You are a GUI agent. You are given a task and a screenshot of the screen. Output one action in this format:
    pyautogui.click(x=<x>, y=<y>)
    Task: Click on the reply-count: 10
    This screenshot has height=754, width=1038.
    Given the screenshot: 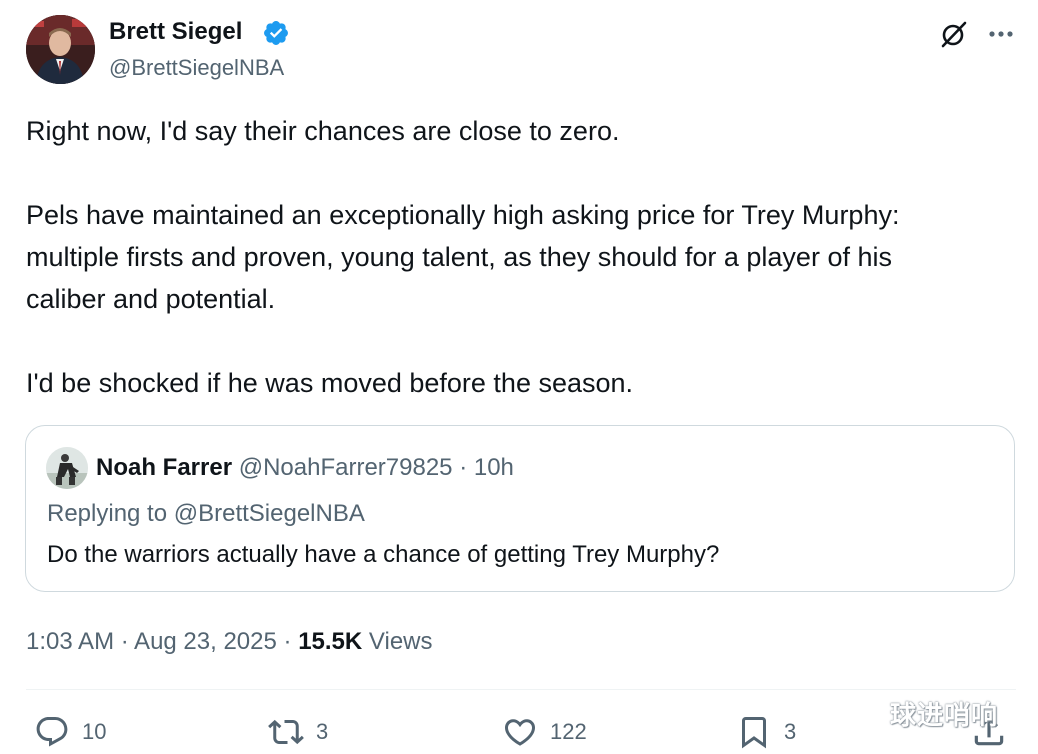 What is the action you would take?
    pyautogui.click(x=94, y=731)
    